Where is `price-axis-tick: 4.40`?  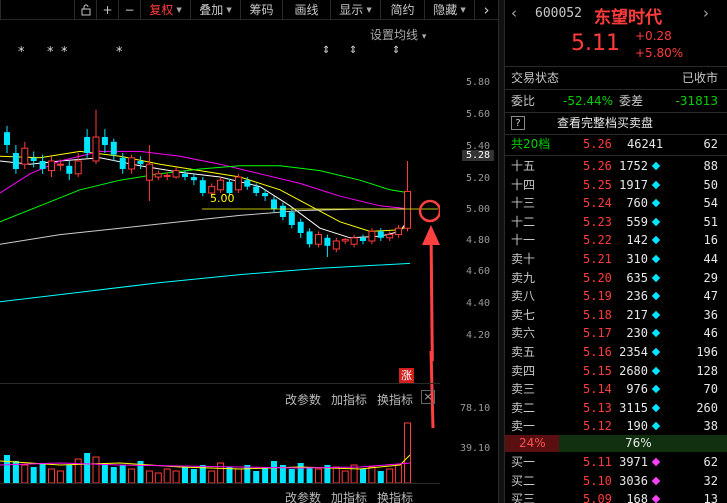 price-axis-tick: 4.40 is located at coordinates (478, 303).